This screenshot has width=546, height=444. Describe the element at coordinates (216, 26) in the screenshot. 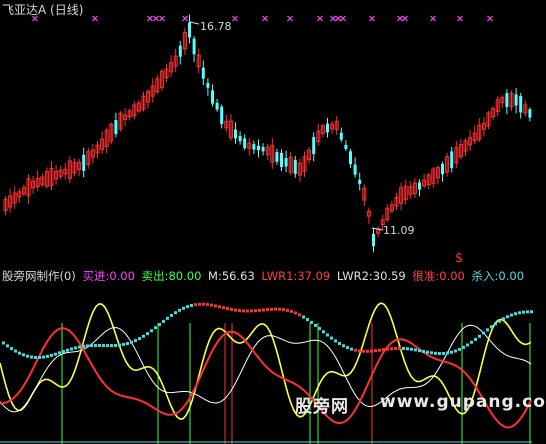

I see `high-price-label: 16.78` at that location.